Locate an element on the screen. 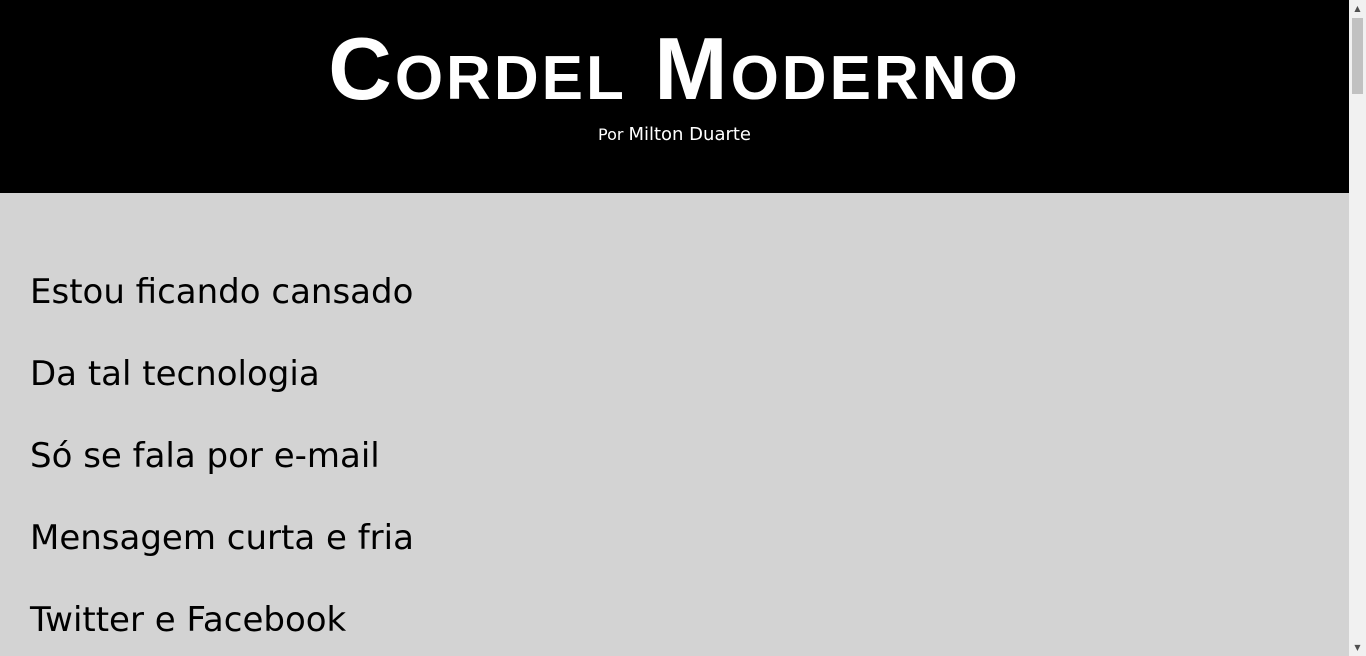 The image size is (1366, 656). poem-verse: Mensagem curta e fria is located at coordinates (222, 538).